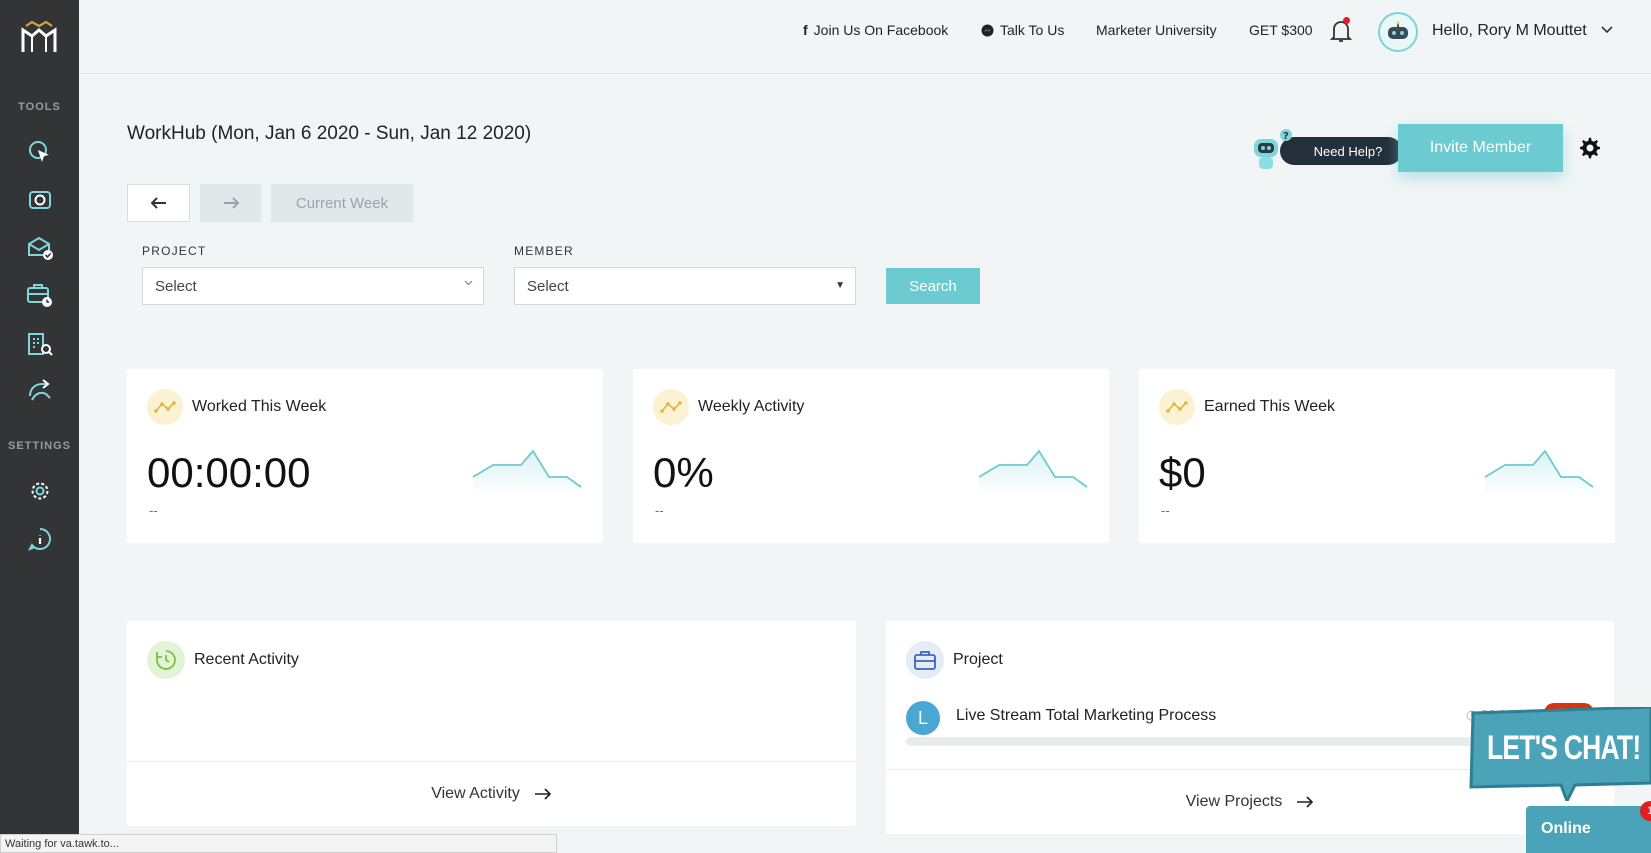 Image resolution: width=1651 pixels, height=853 pixels. Describe the element at coordinates (40, 152) in the screenshot. I see `cursor-target-icon` at that location.